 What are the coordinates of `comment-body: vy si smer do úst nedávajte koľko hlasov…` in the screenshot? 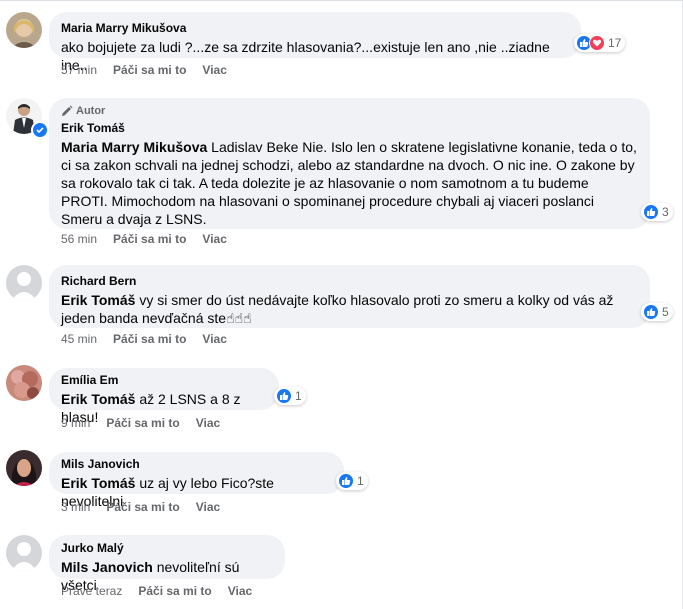 It's located at (337, 309).